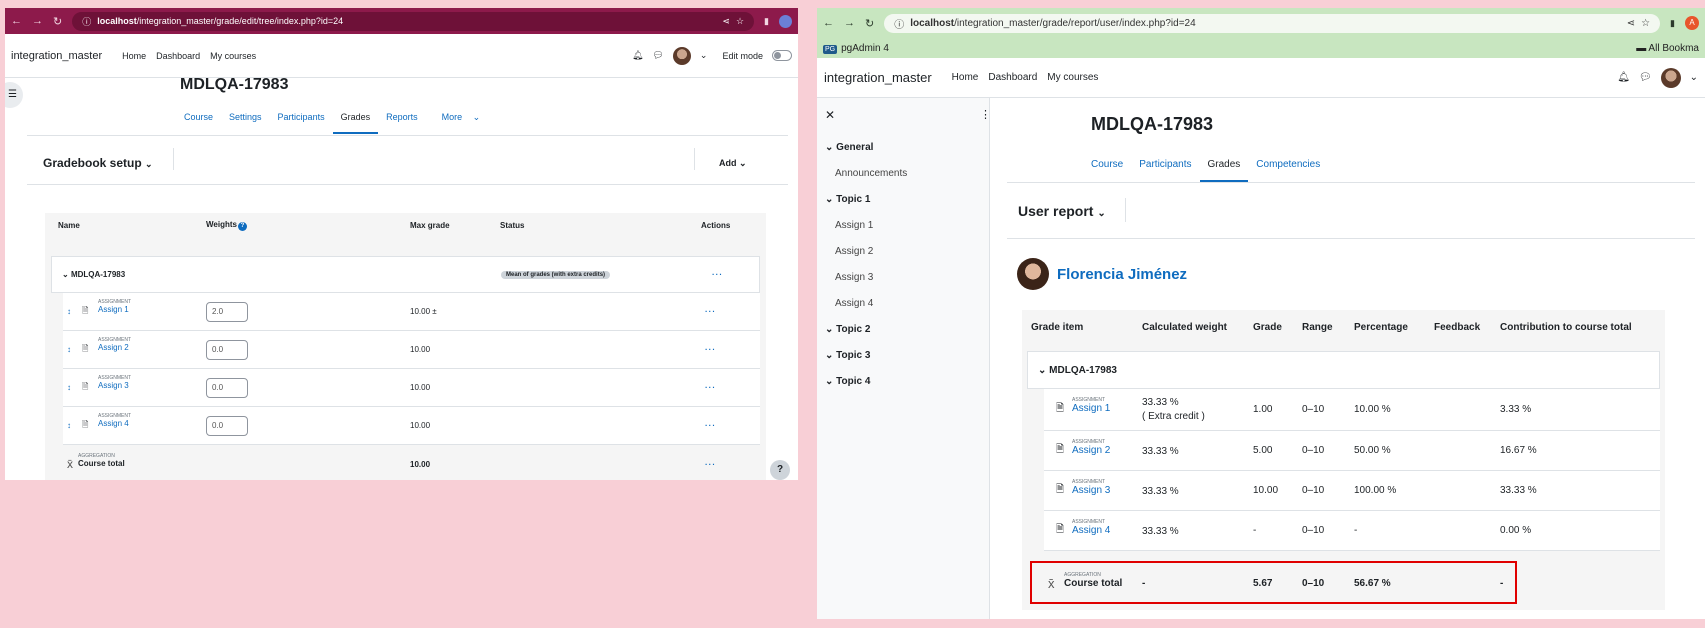  I want to click on user-name-link: Florencia Jiménez, so click(1122, 274).